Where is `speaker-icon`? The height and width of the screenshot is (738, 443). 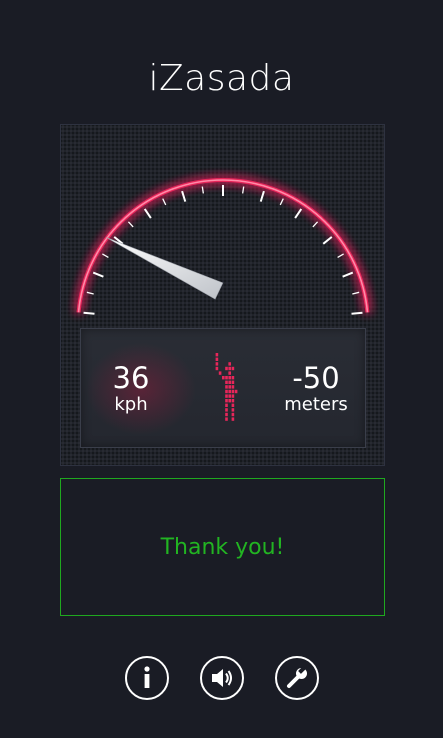 speaker-icon is located at coordinates (222, 678).